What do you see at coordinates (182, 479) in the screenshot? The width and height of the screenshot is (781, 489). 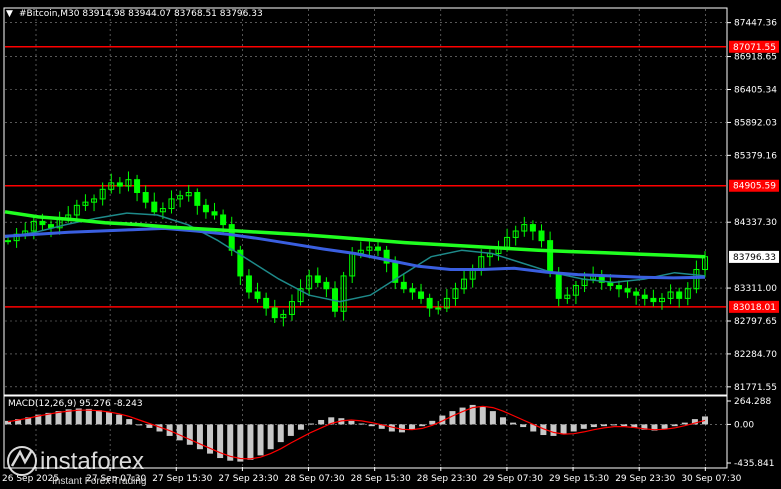 I see `time-tick-label: 27 Sep 15:30` at bounding box center [182, 479].